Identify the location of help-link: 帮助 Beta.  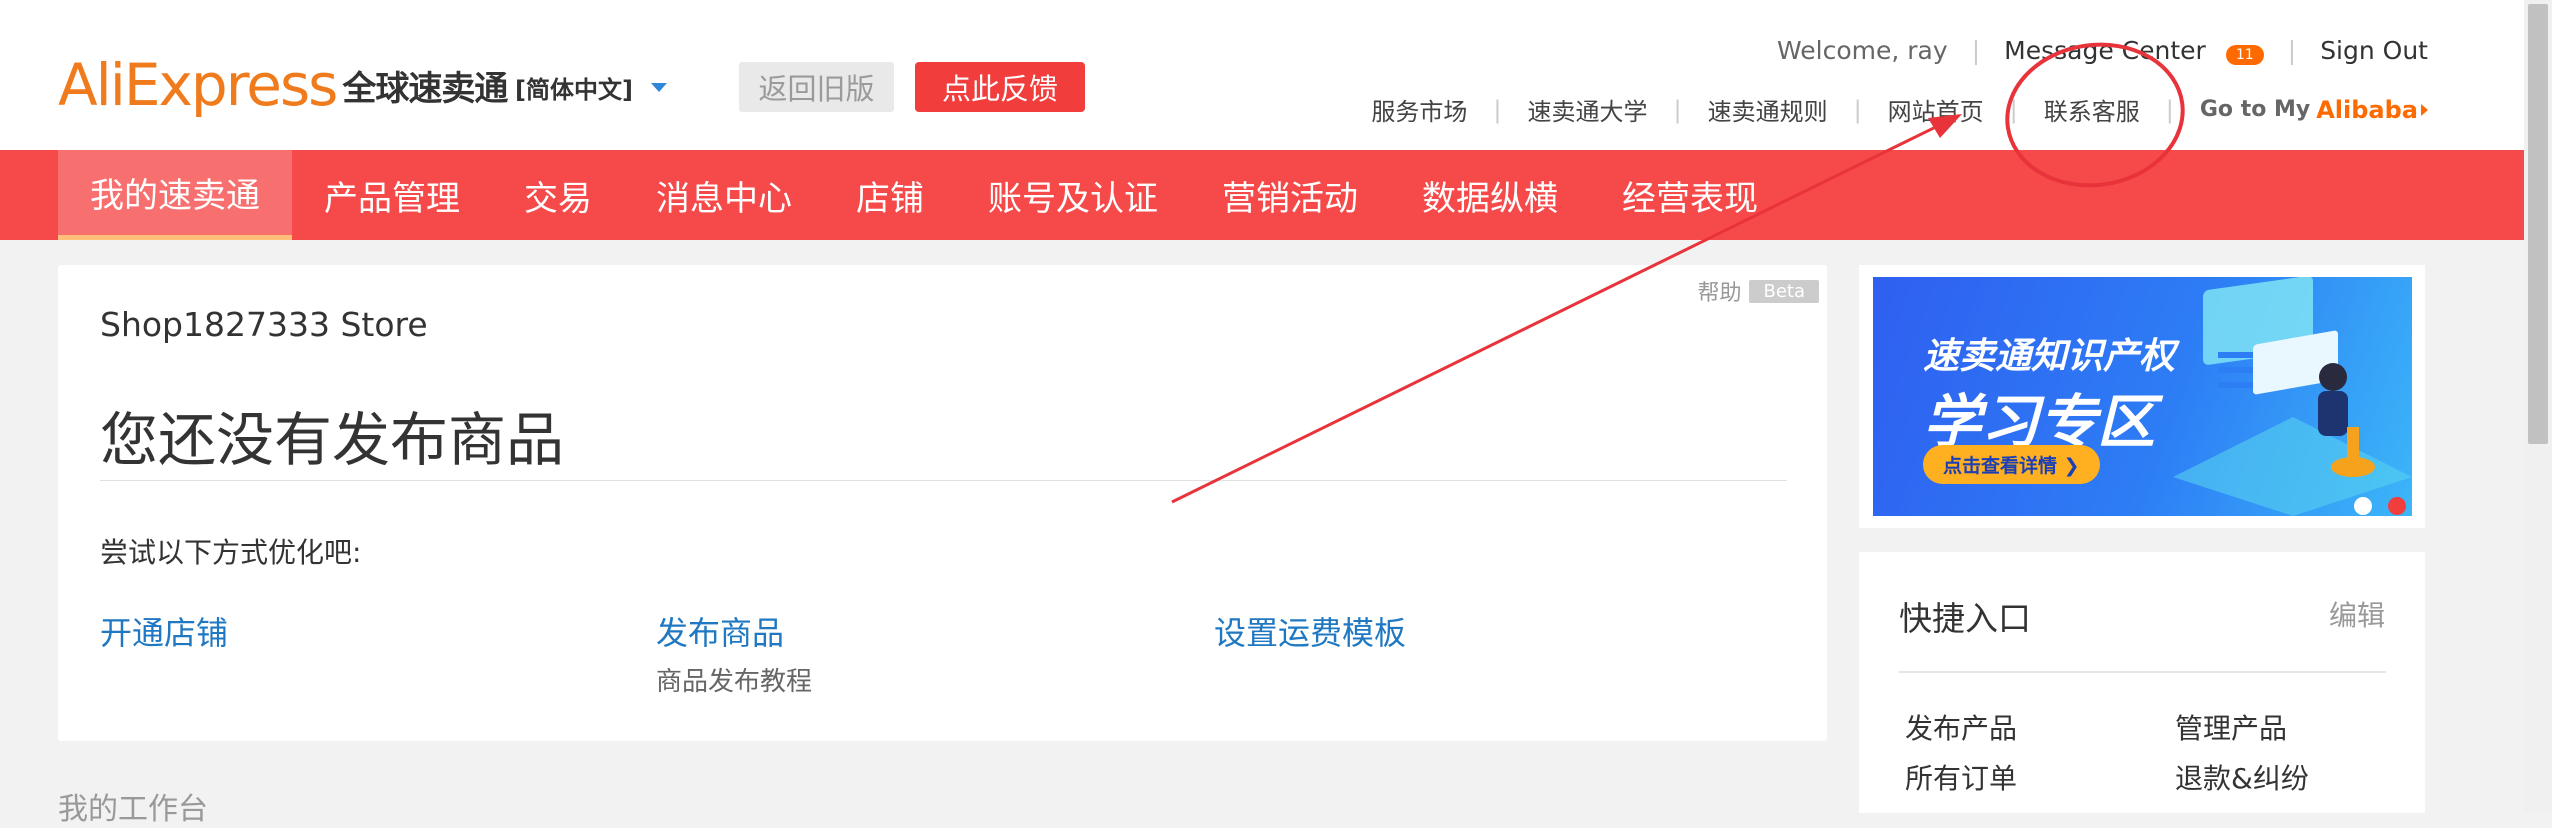
(1758, 291).